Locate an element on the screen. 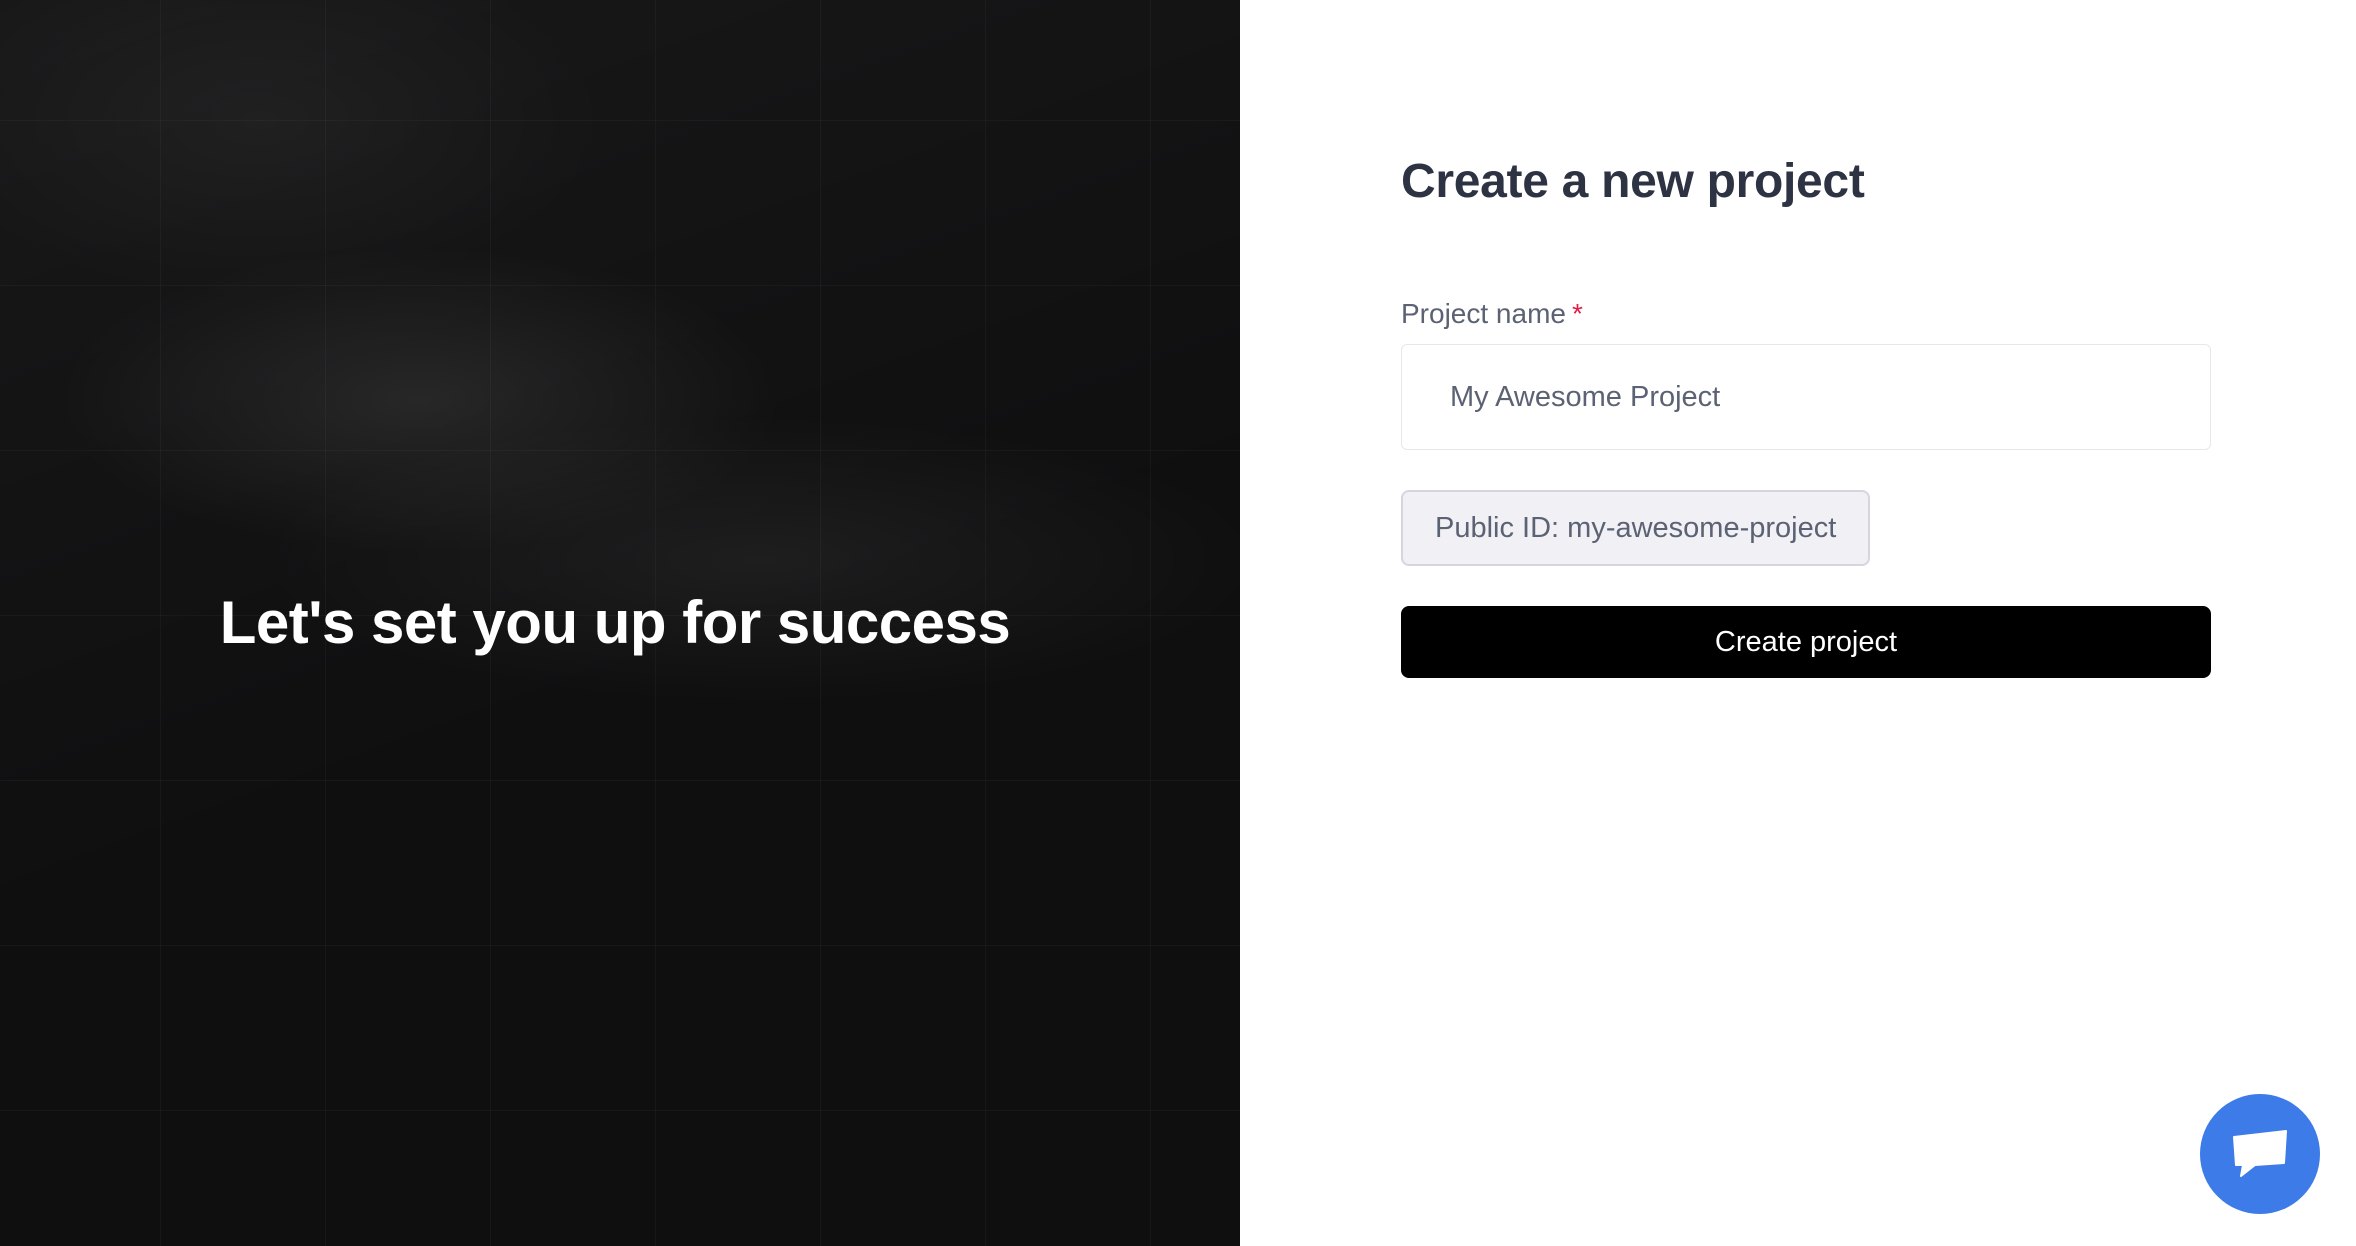 The width and height of the screenshot is (2356, 1246). form-title: Create a new project is located at coordinates (1633, 181).